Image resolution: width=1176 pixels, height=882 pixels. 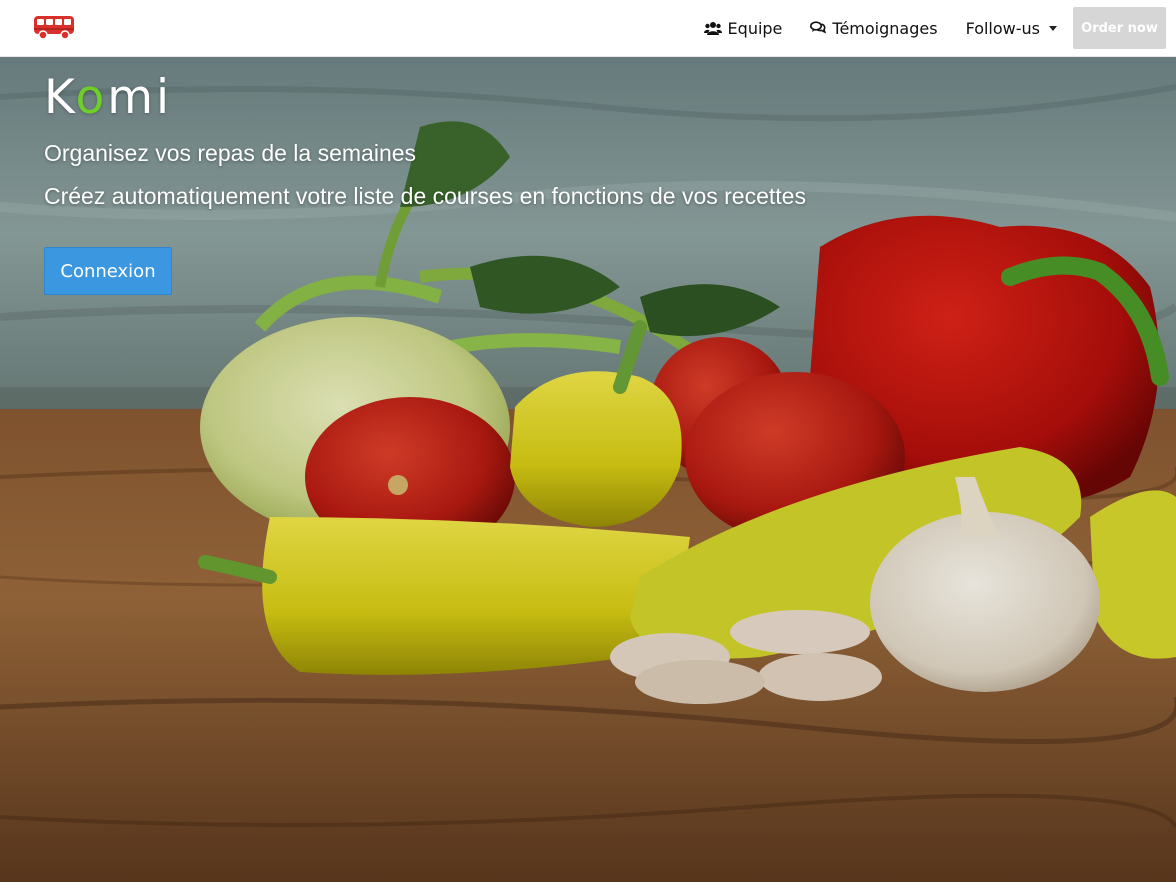 I want to click on hero-tagline-primary: Organisez vos repas de la semaines, so click(x=230, y=153).